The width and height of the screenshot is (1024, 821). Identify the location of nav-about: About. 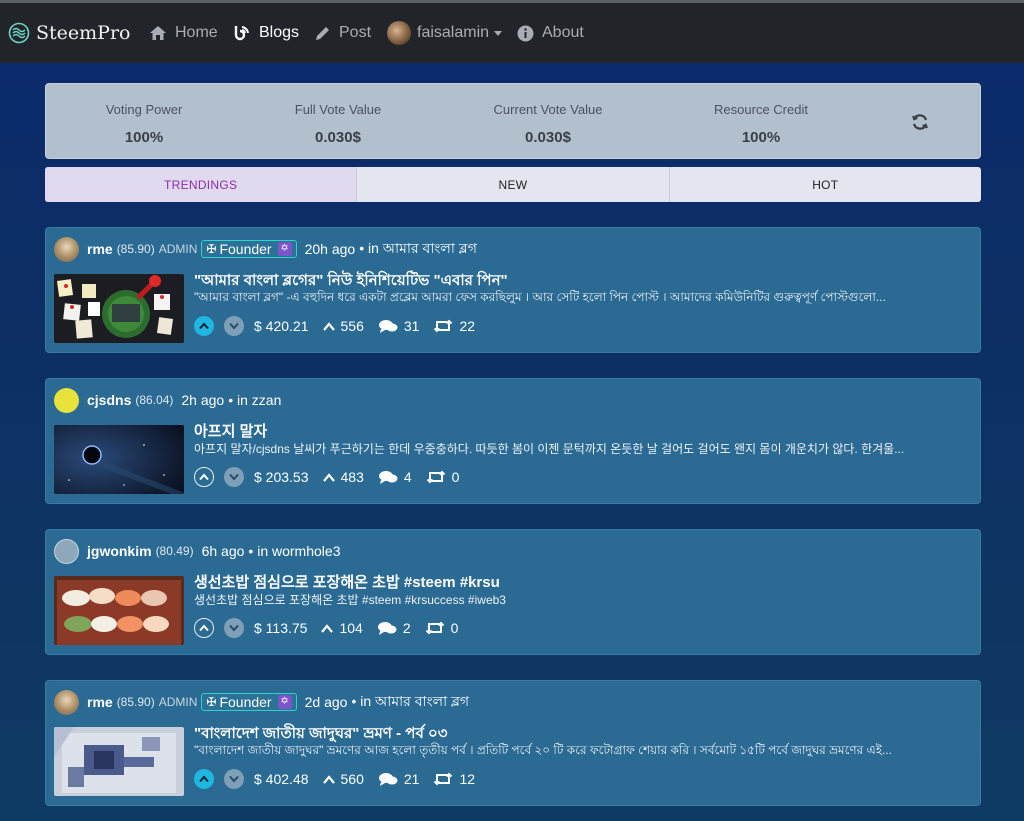
(550, 33).